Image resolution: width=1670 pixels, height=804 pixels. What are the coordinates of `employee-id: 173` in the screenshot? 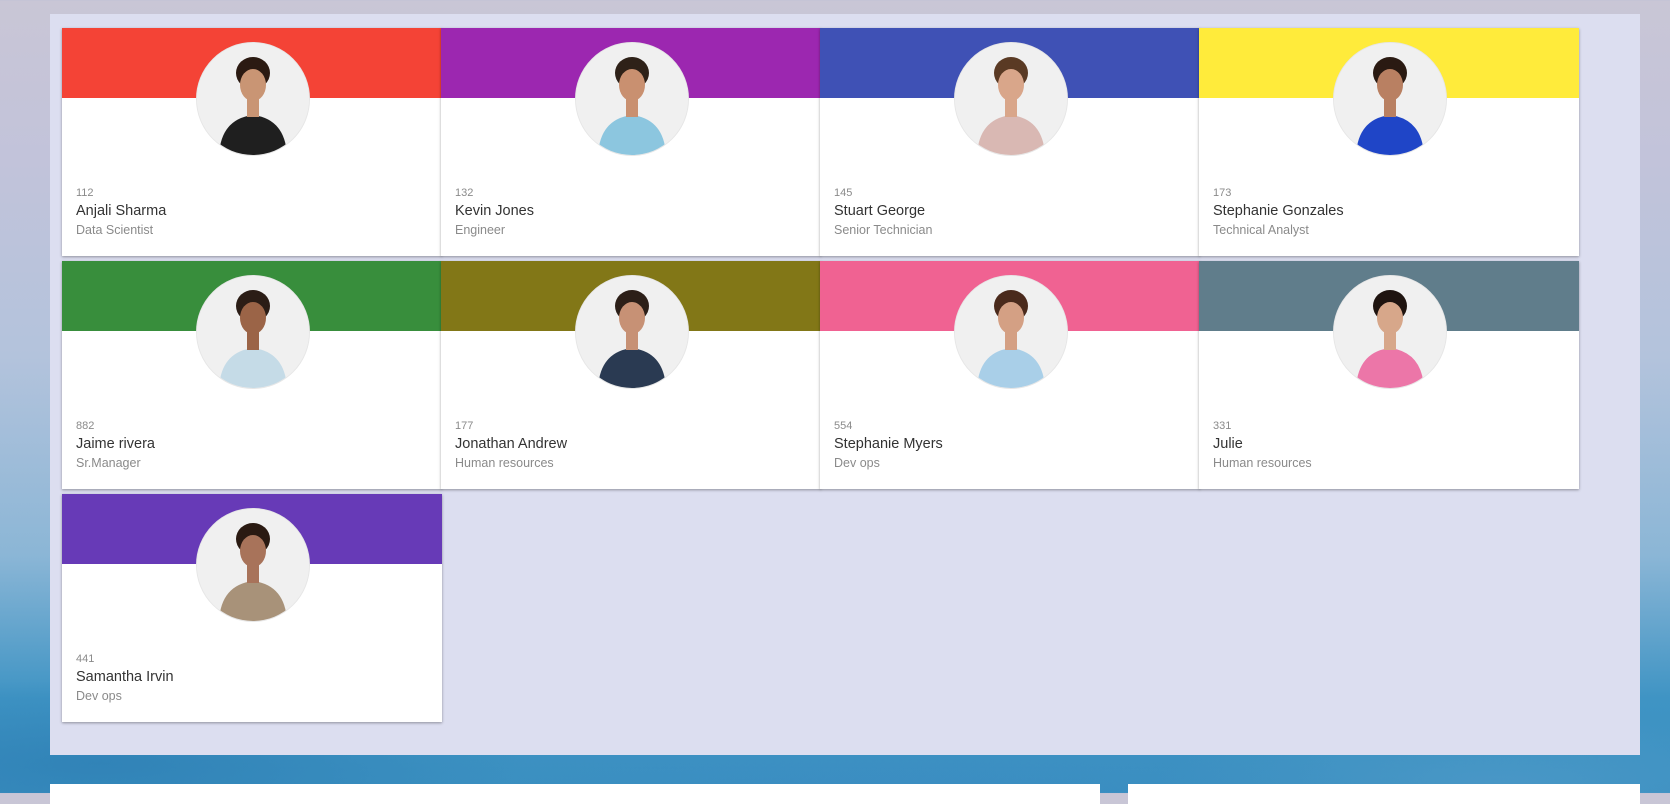 It's located at (1222, 193).